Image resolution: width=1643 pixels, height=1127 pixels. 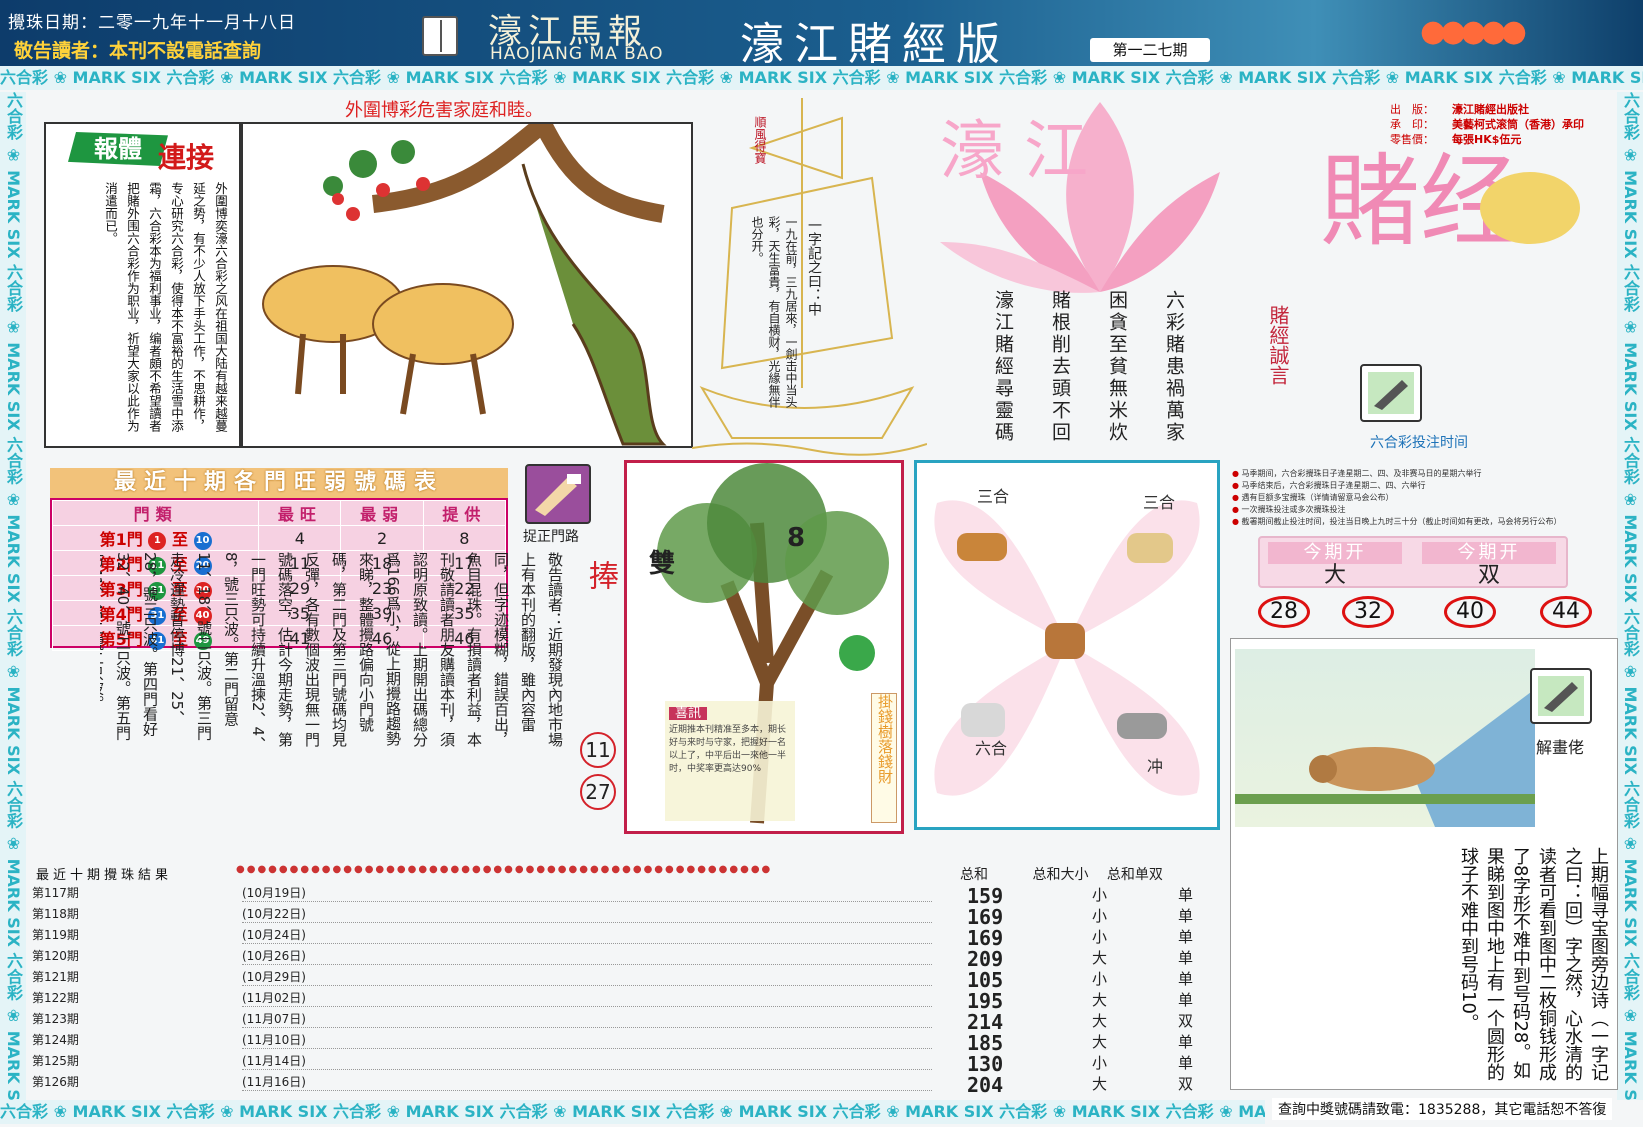 I want to click on draw-results-title: 最近十期攪珠結果, so click(x=104, y=875).